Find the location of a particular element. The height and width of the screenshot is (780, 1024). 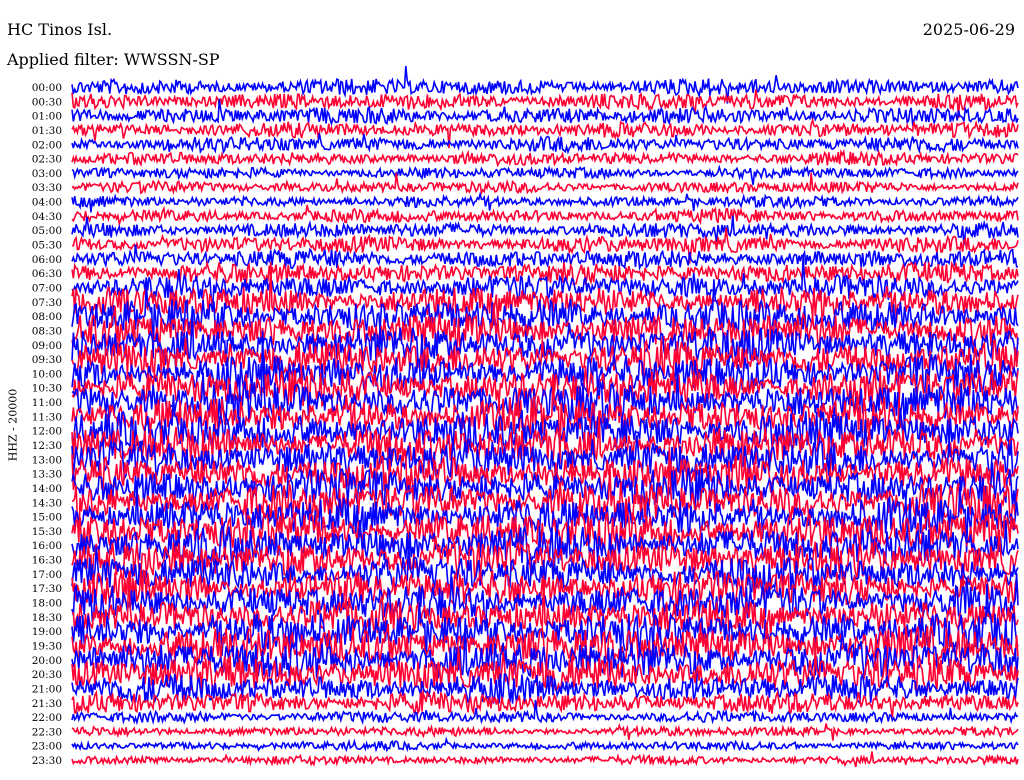

time-row-label: 09:30 is located at coordinates (47, 360).